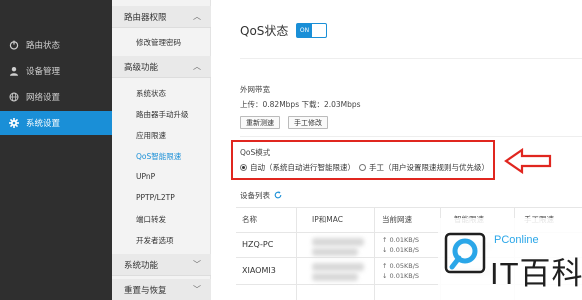 The height and width of the screenshot is (300, 582). I want to click on device-name: HZQ-PC, so click(258, 244).